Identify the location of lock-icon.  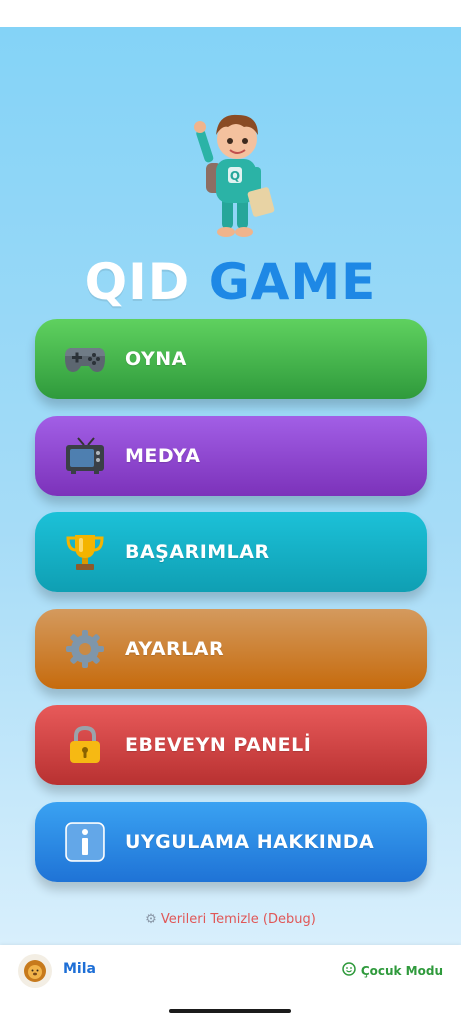
(85, 745).